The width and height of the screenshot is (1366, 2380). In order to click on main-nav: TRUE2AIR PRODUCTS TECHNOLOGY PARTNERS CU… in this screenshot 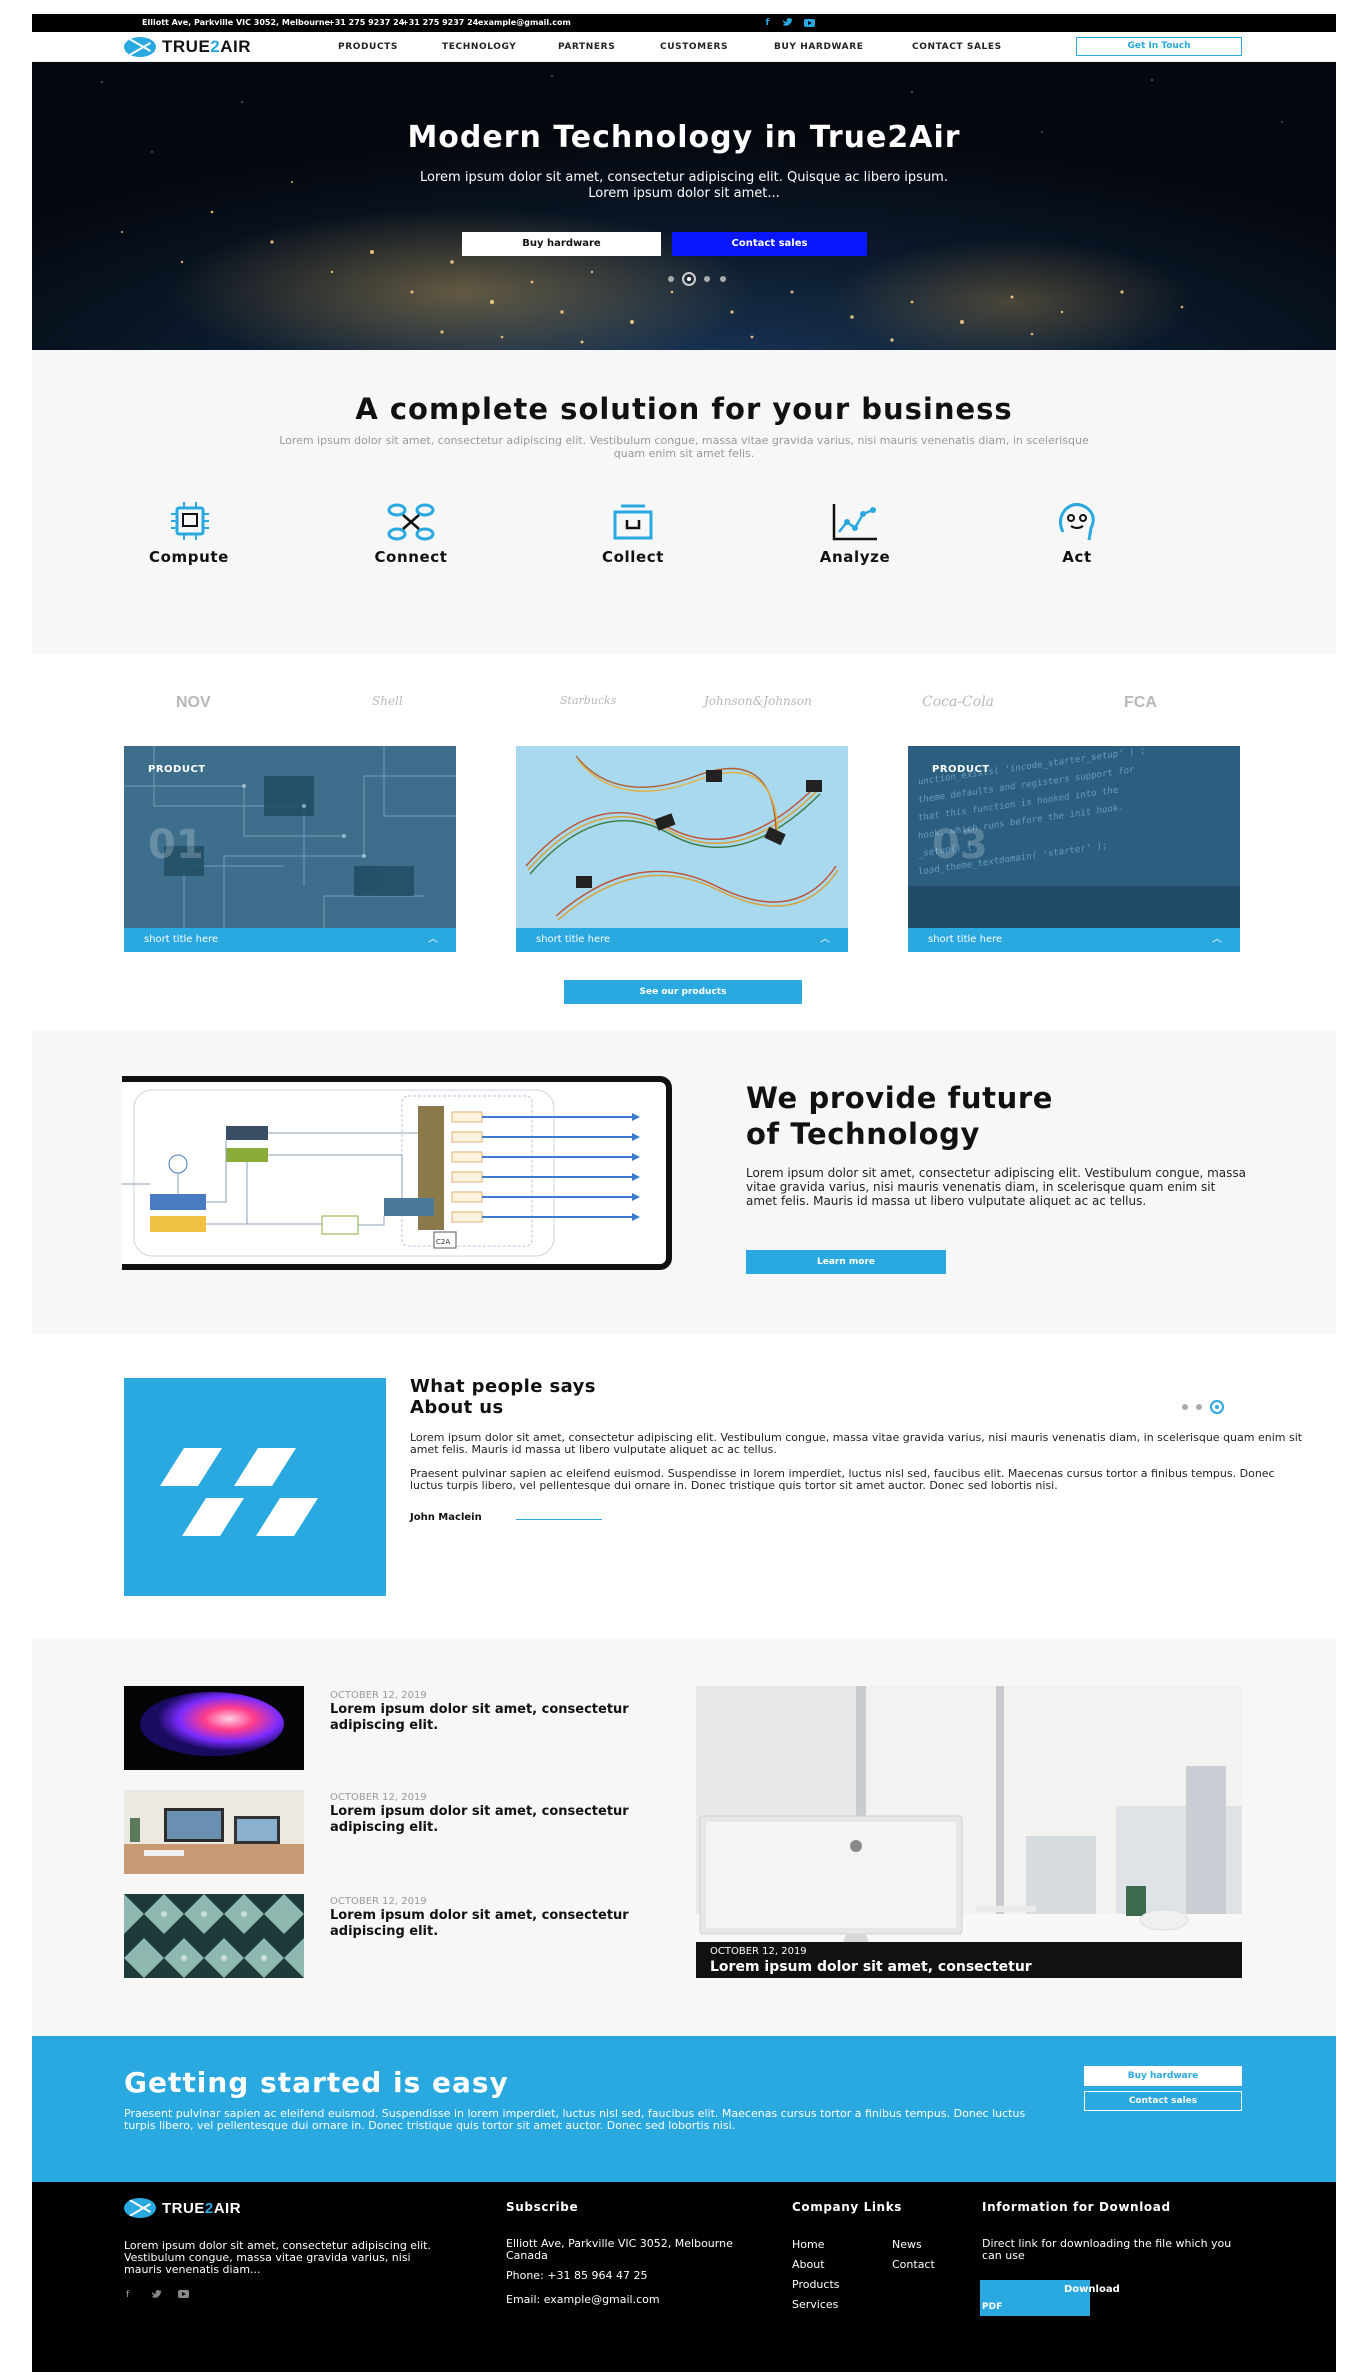, I will do `click(684, 47)`.